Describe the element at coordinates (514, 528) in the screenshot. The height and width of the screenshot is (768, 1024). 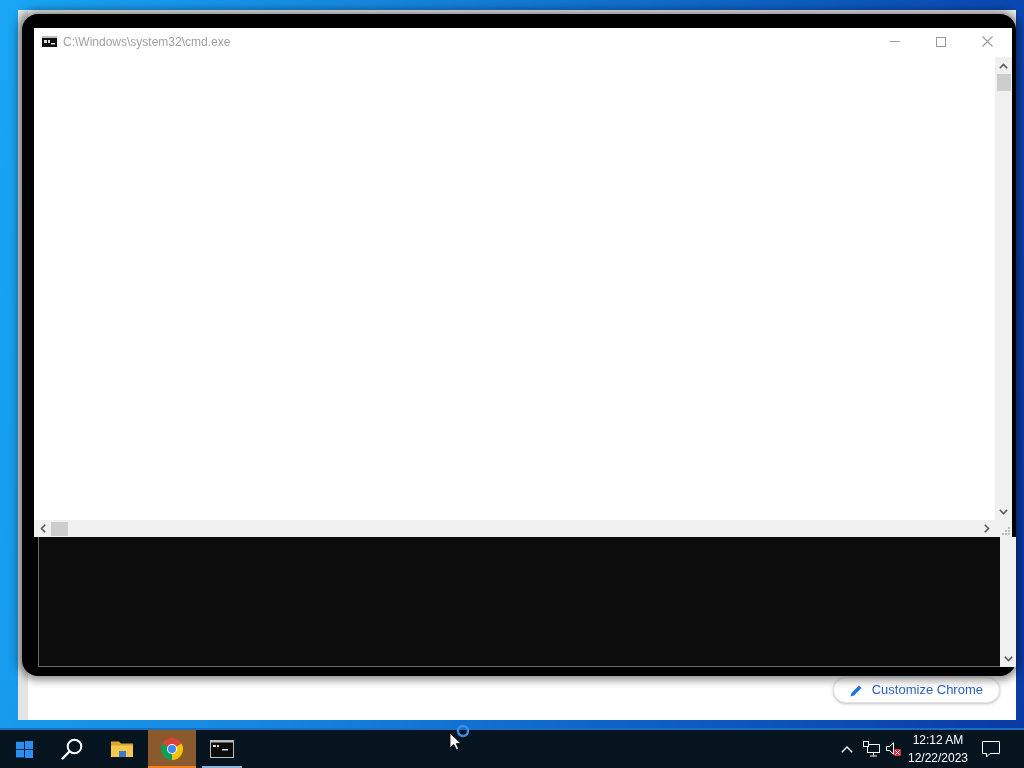
I see `horizontal-scrollbar` at that location.